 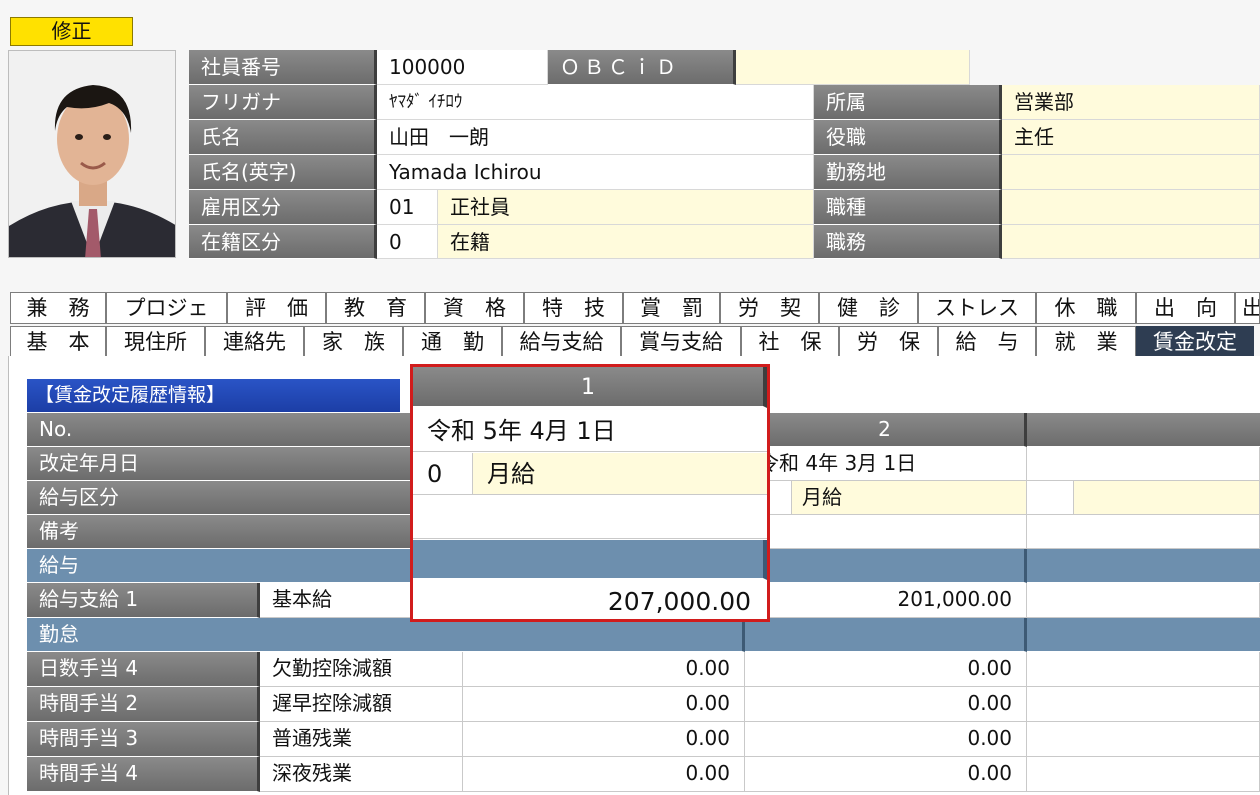 What do you see at coordinates (143, 704) in the screenshot?
I see `row-label-attendance-2: 時間手当 2` at bounding box center [143, 704].